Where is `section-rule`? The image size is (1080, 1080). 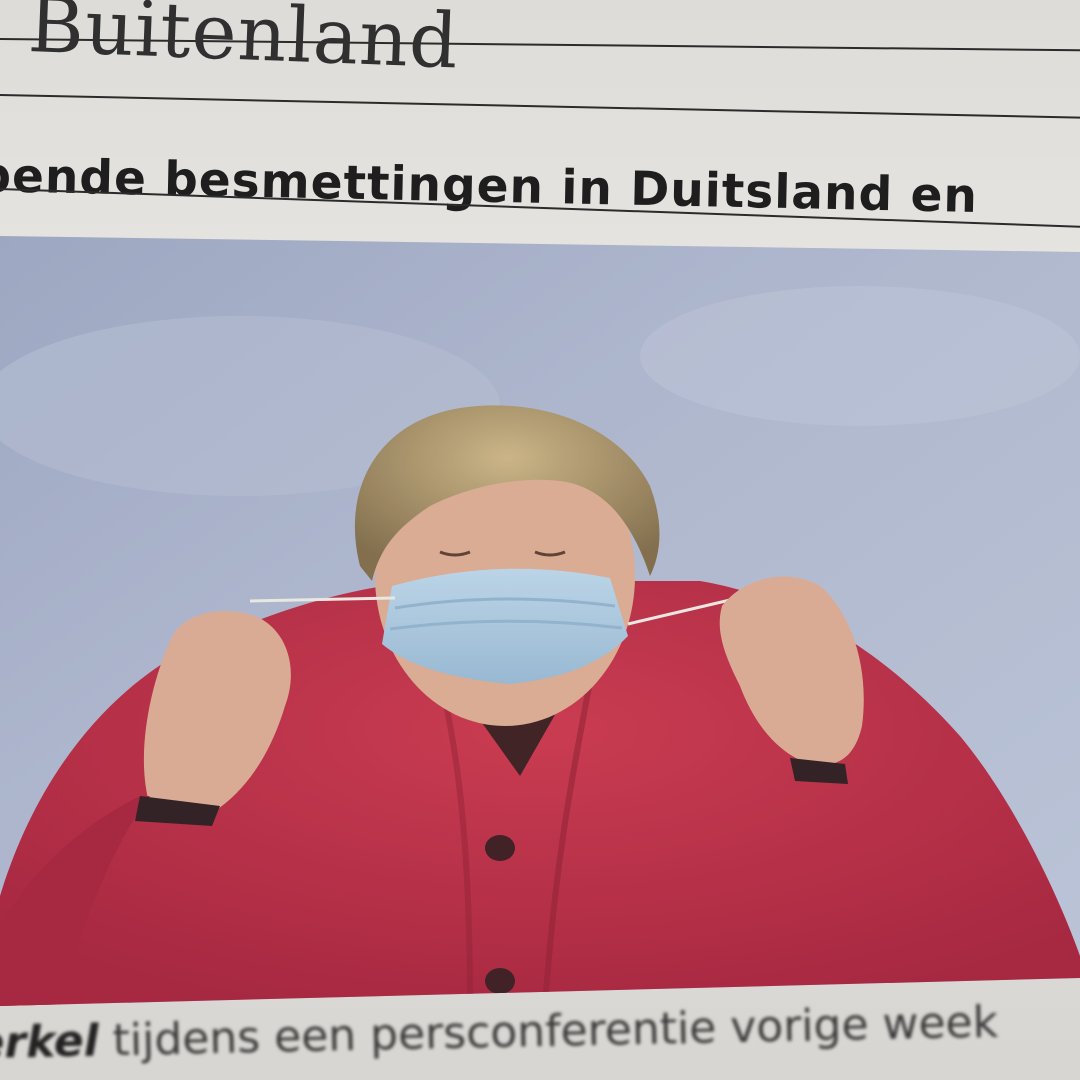
section-rule is located at coordinates (540, 107).